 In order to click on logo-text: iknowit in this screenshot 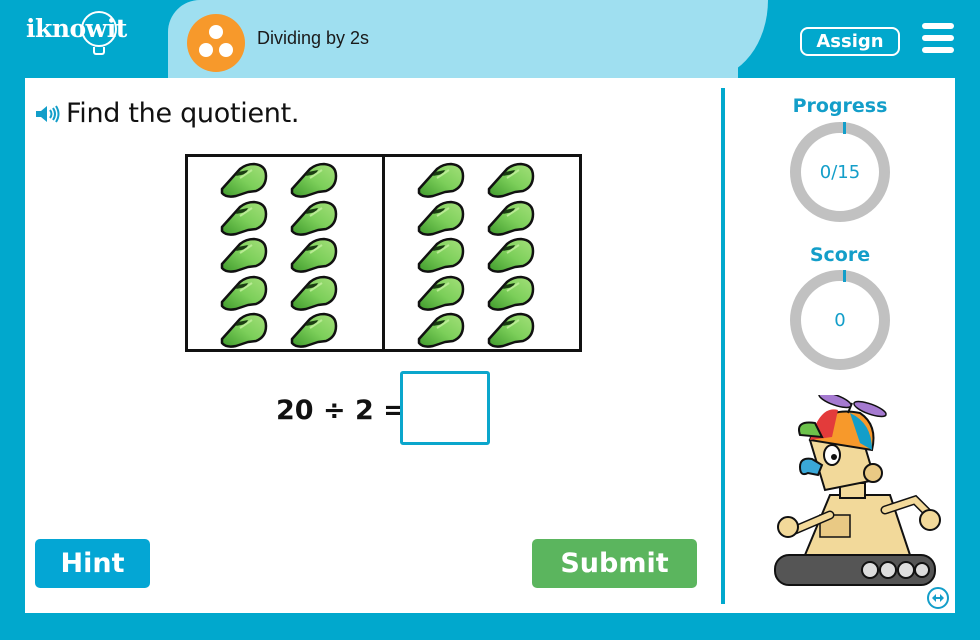, I will do `click(76, 33)`.